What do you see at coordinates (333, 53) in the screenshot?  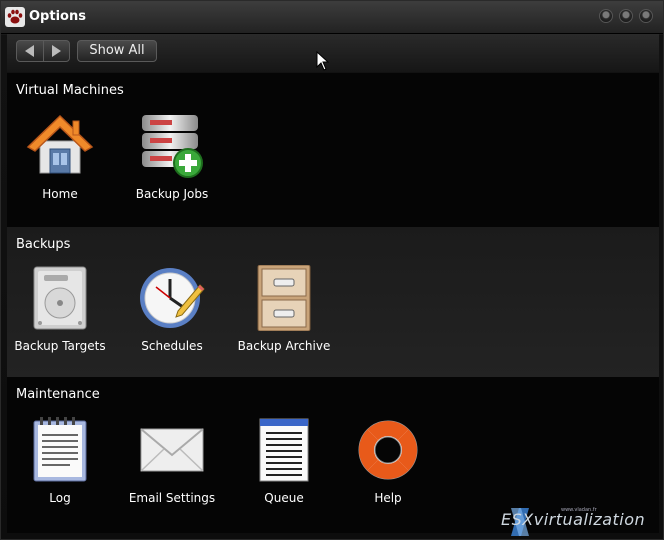 I see `toolbar: Show All` at bounding box center [333, 53].